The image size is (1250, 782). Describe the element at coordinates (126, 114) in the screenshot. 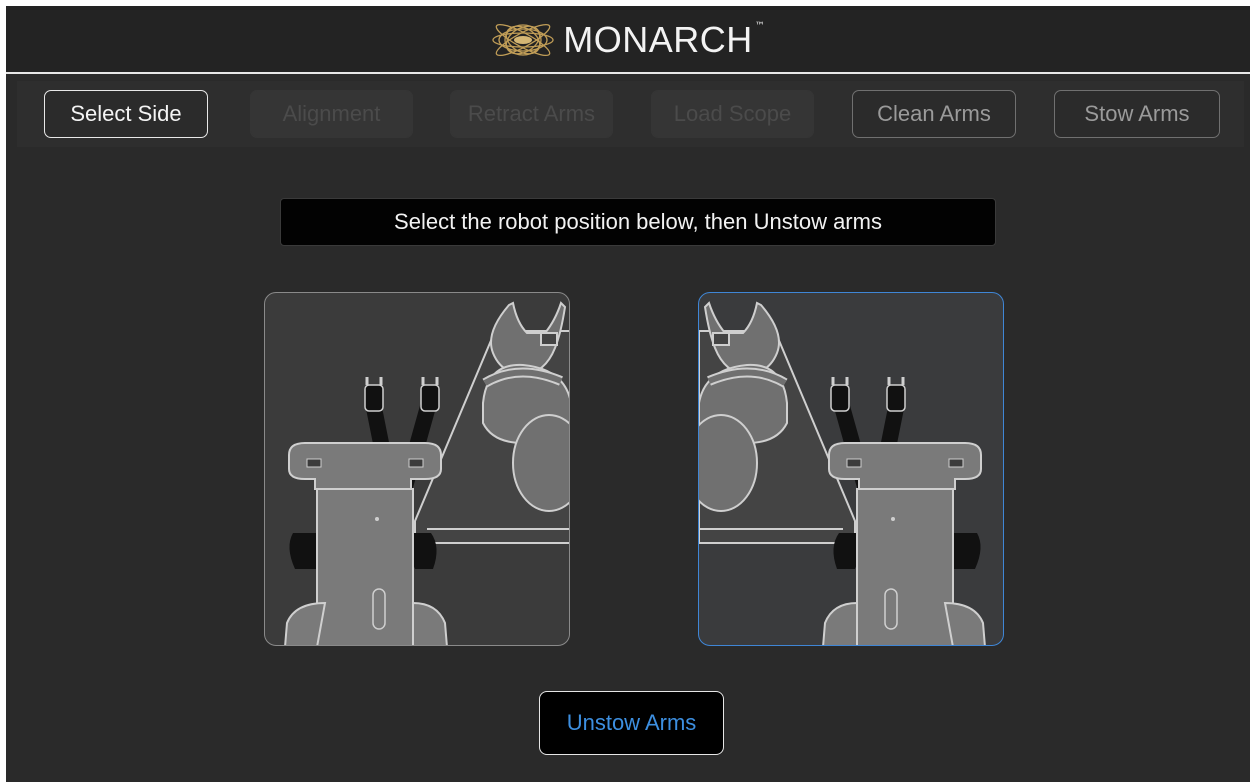

I see `tab-select-side: Select Side` at that location.